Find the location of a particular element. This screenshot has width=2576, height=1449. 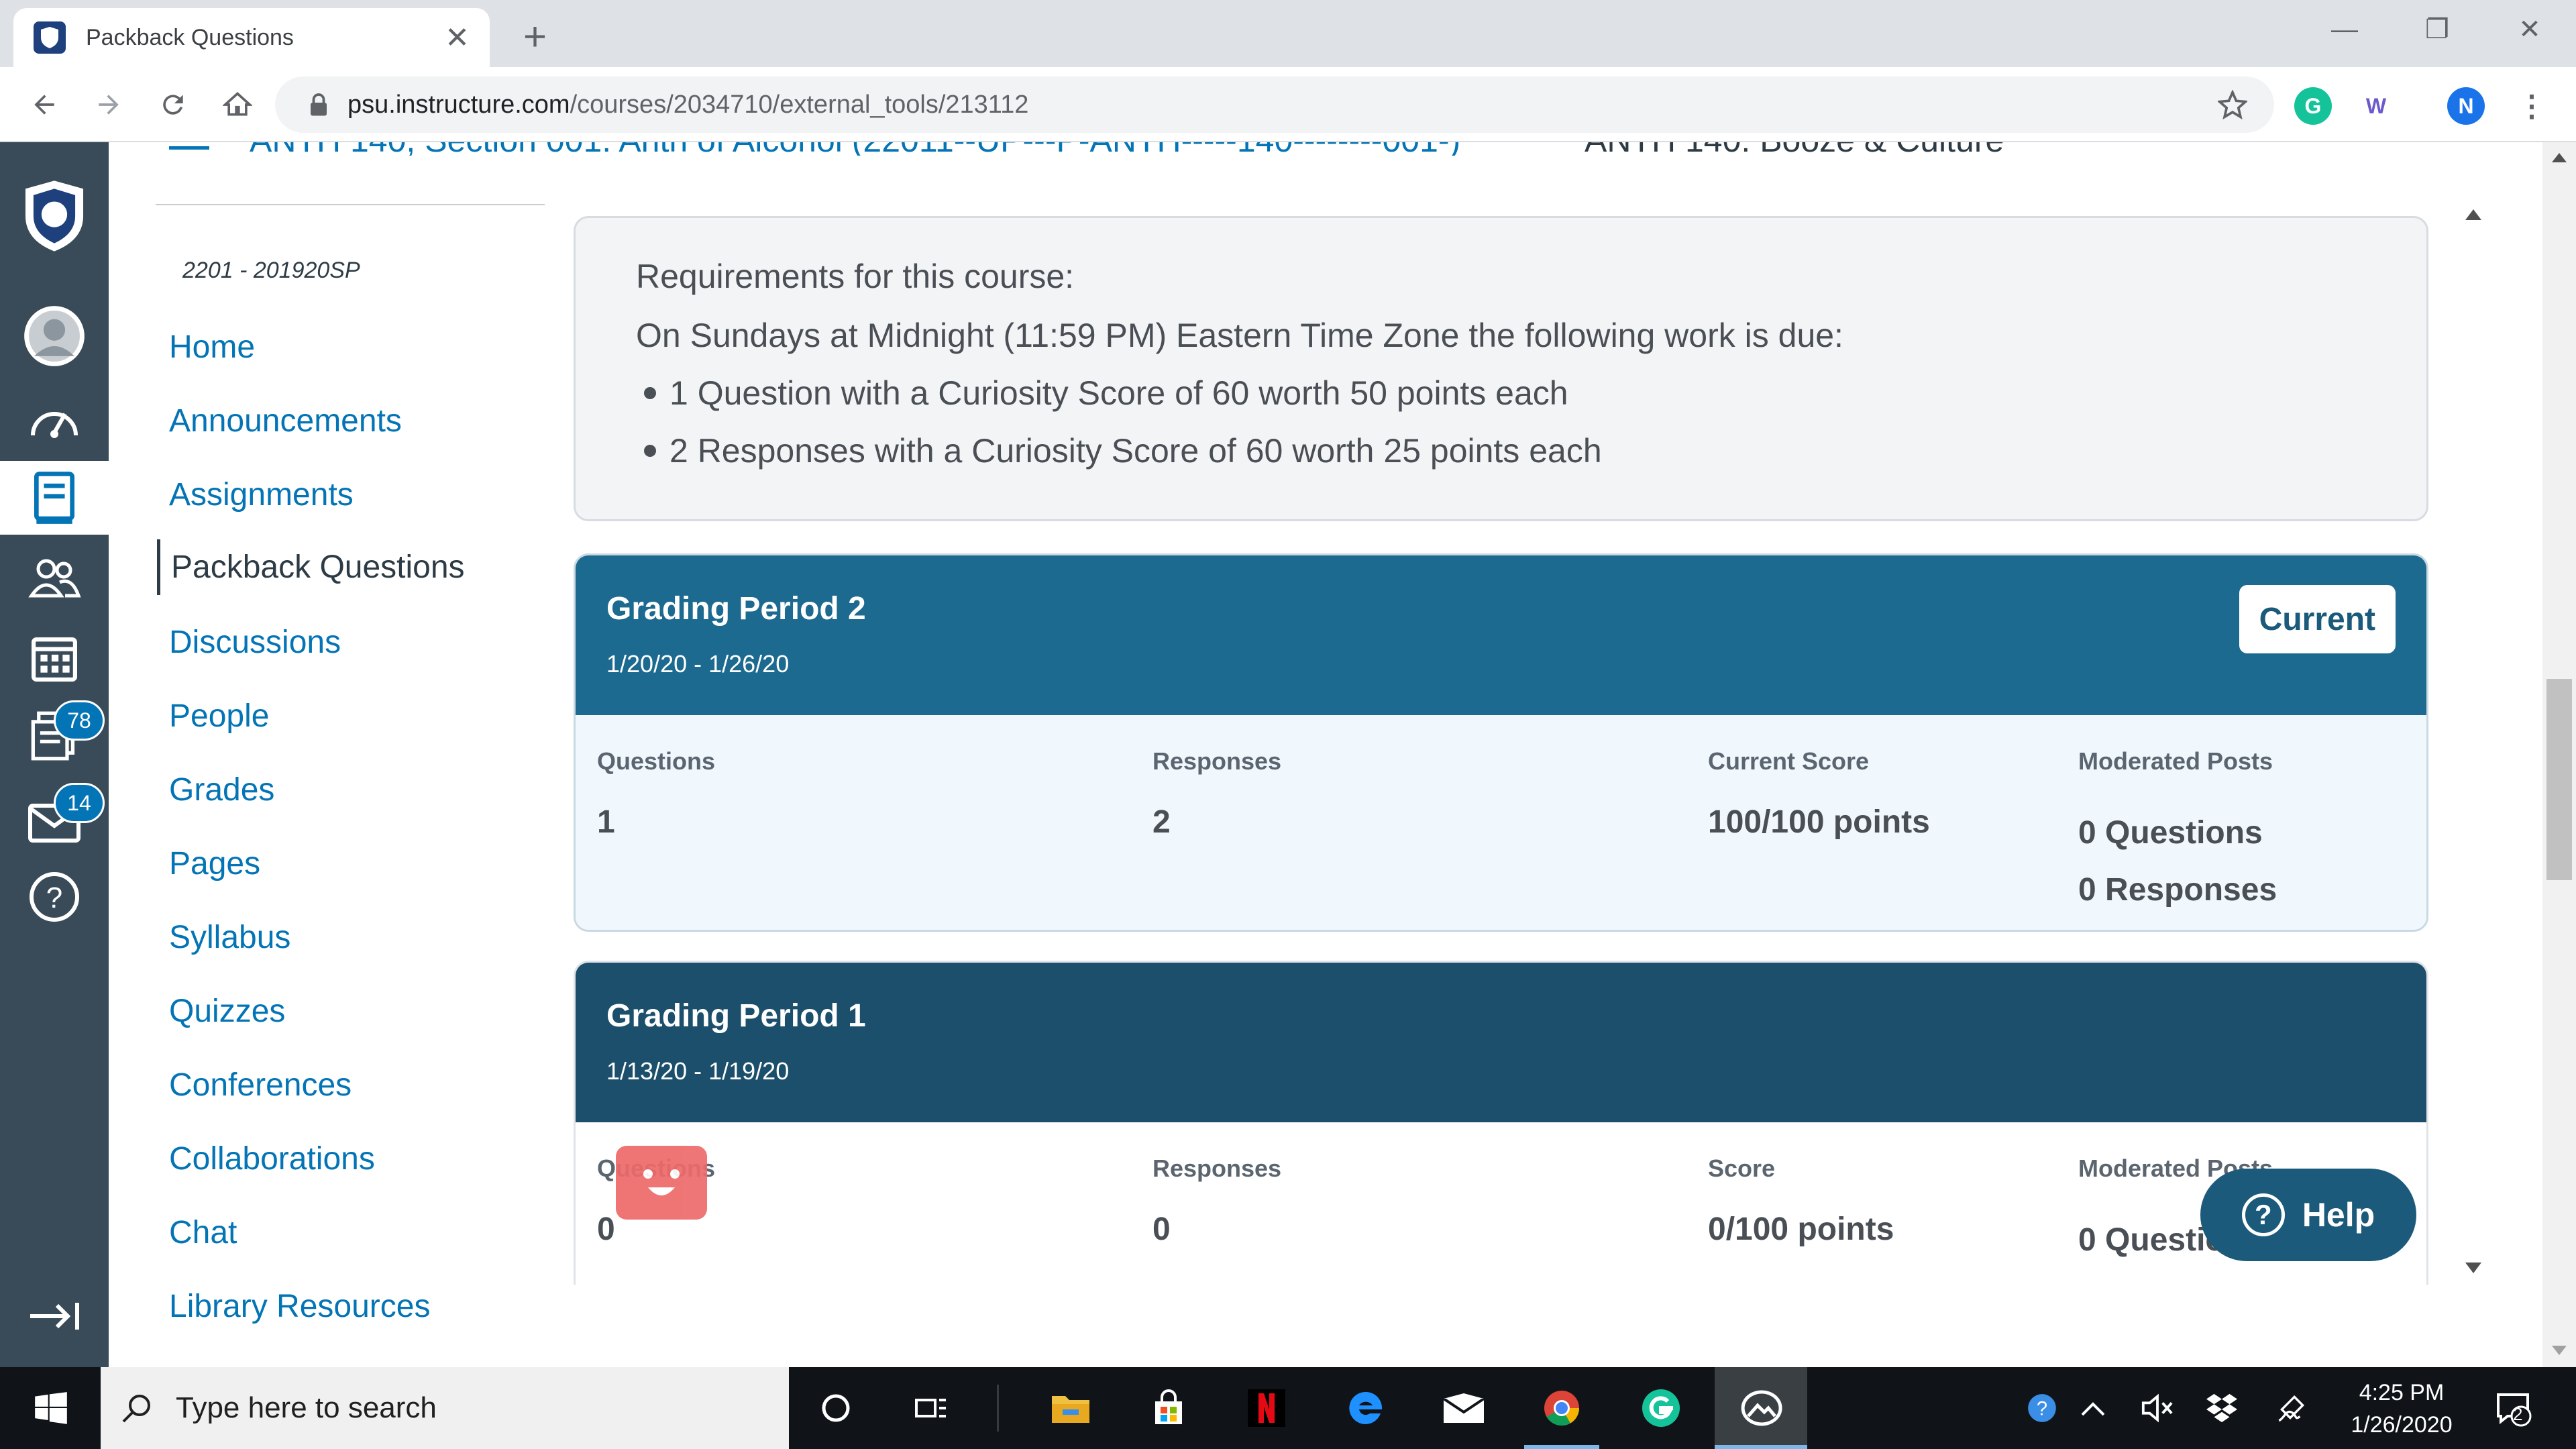

course-nav-people: People is located at coordinates (219, 716).